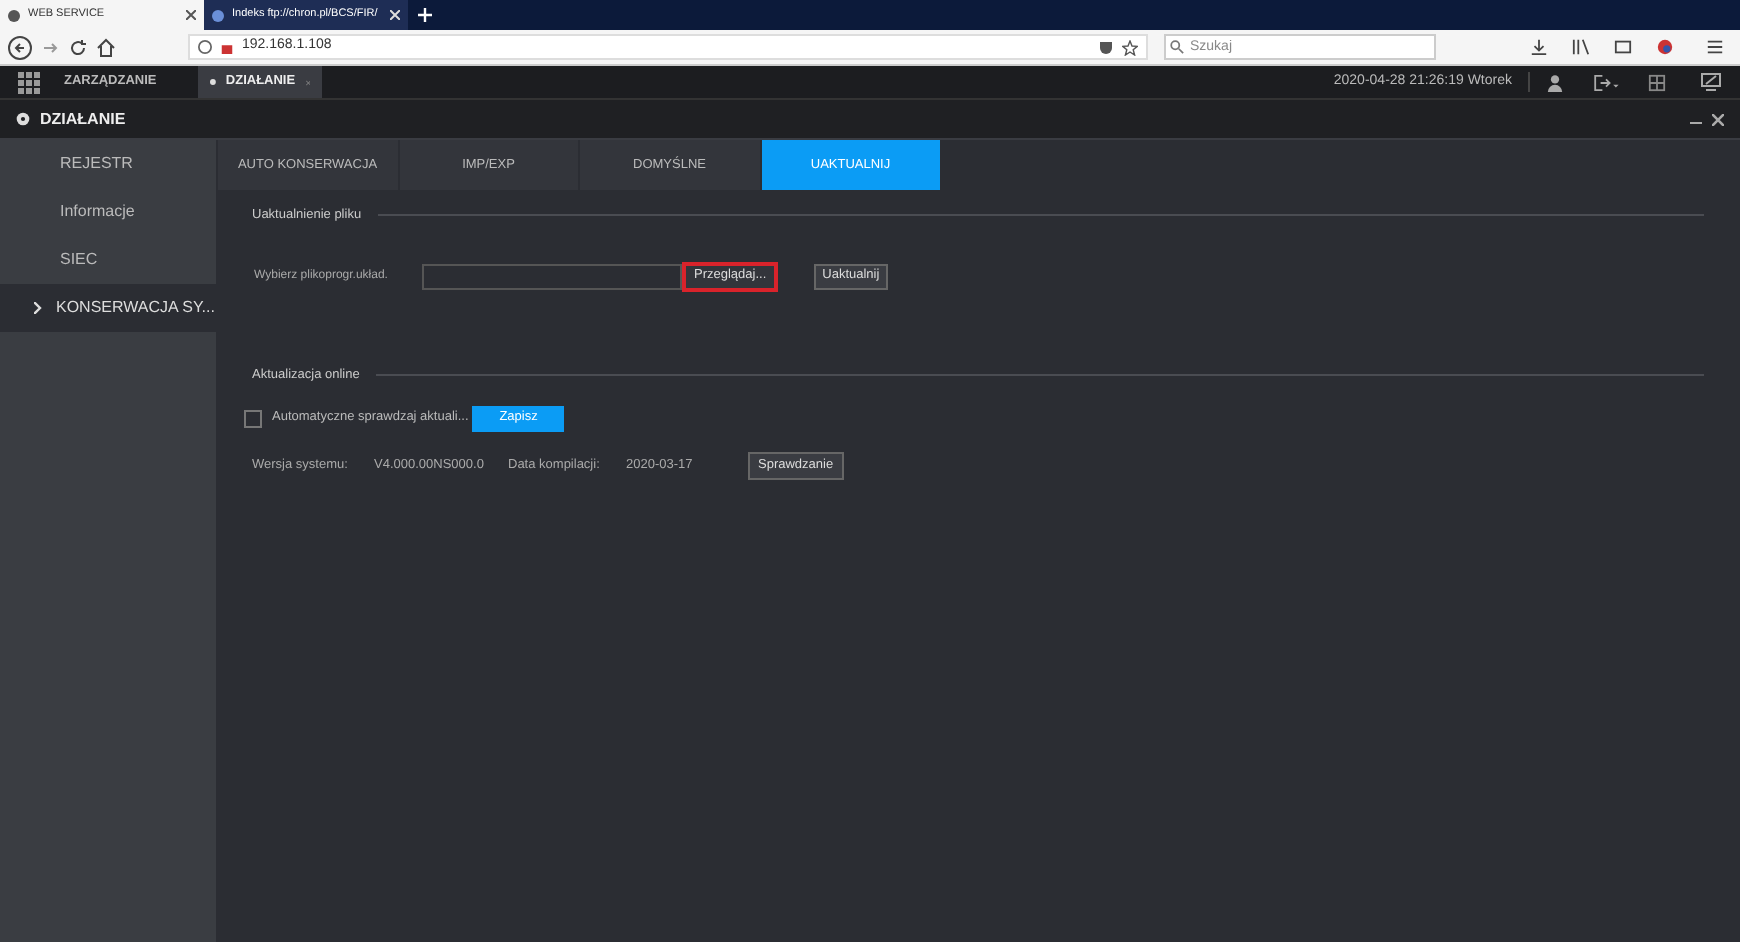 This screenshot has height=942, width=1740. I want to click on star-icon, so click(1130, 47).